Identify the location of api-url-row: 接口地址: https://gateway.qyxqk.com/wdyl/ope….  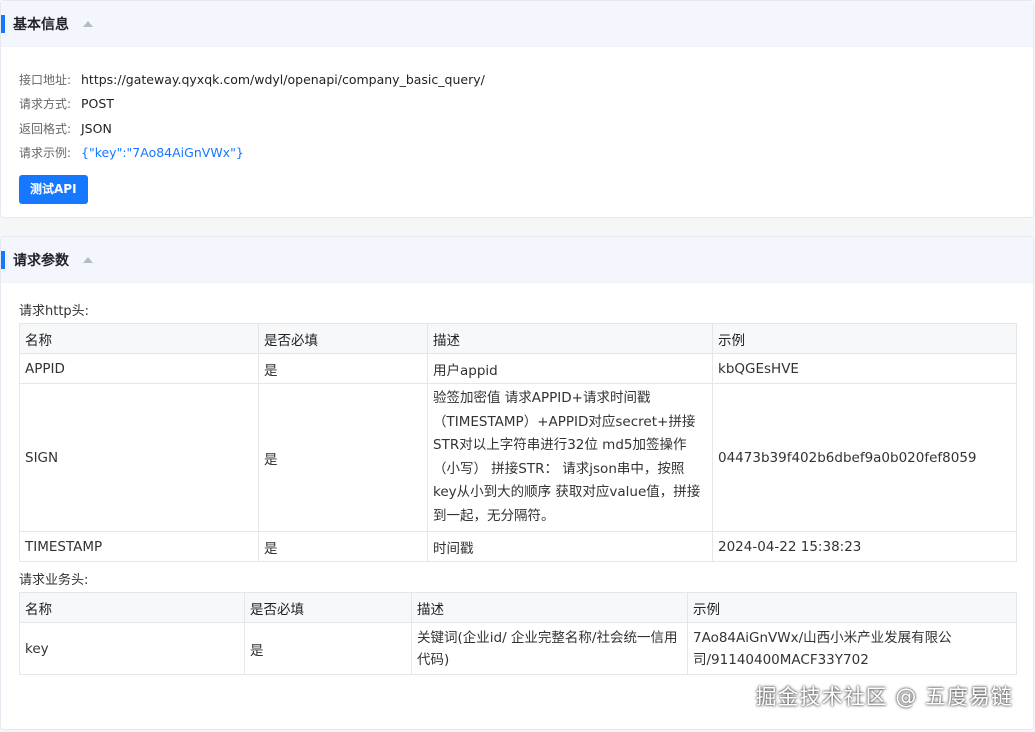
(517, 79).